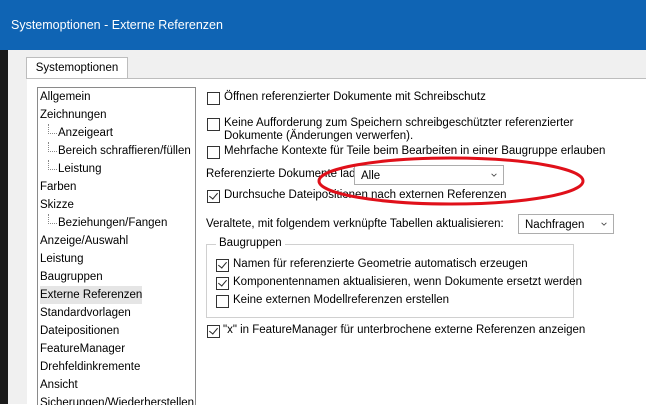 Image resolution: width=646 pixels, height=405 pixels. Describe the element at coordinates (65, 97) in the screenshot. I see `tree-item-allgemein: Allgemein` at that location.